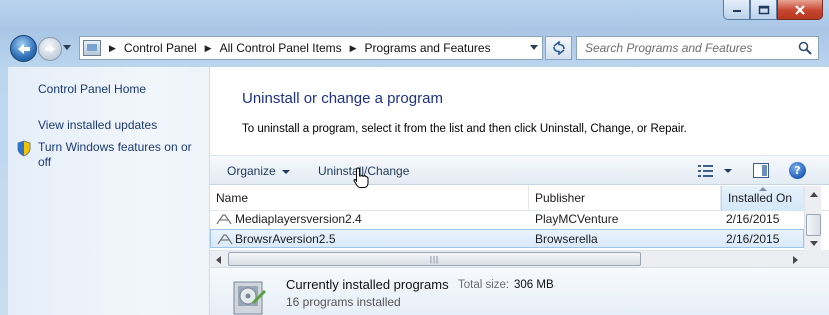  I want to click on program-list-header: Name Publisher Installed On, so click(519, 198).